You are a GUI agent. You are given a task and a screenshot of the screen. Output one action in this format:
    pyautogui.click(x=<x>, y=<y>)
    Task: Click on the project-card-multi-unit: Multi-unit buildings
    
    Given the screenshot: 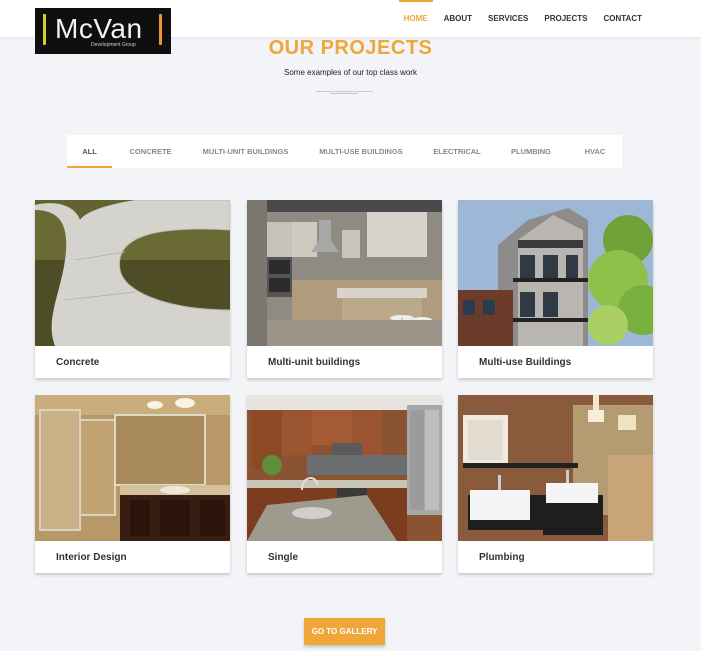 What is the action you would take?
    pyautogui.click(x=344, y=289)
    